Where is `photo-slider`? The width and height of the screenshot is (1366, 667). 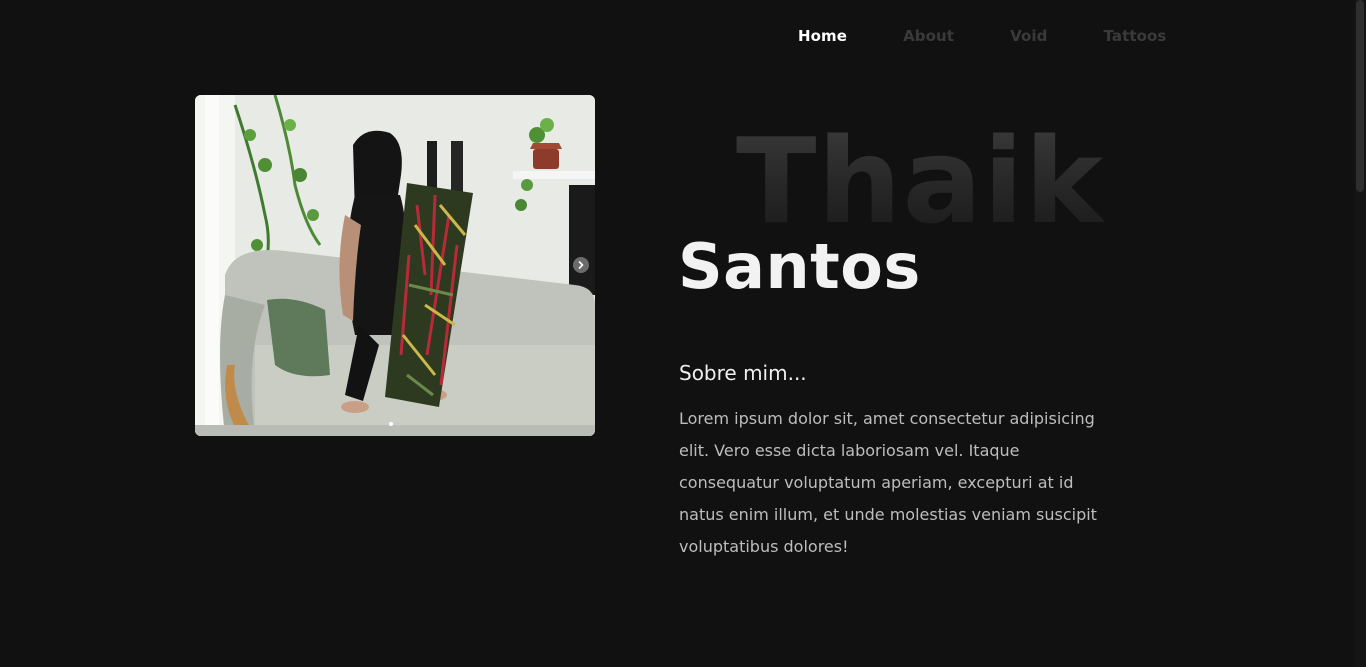
photo-slider is located at coordinates (395, 265).